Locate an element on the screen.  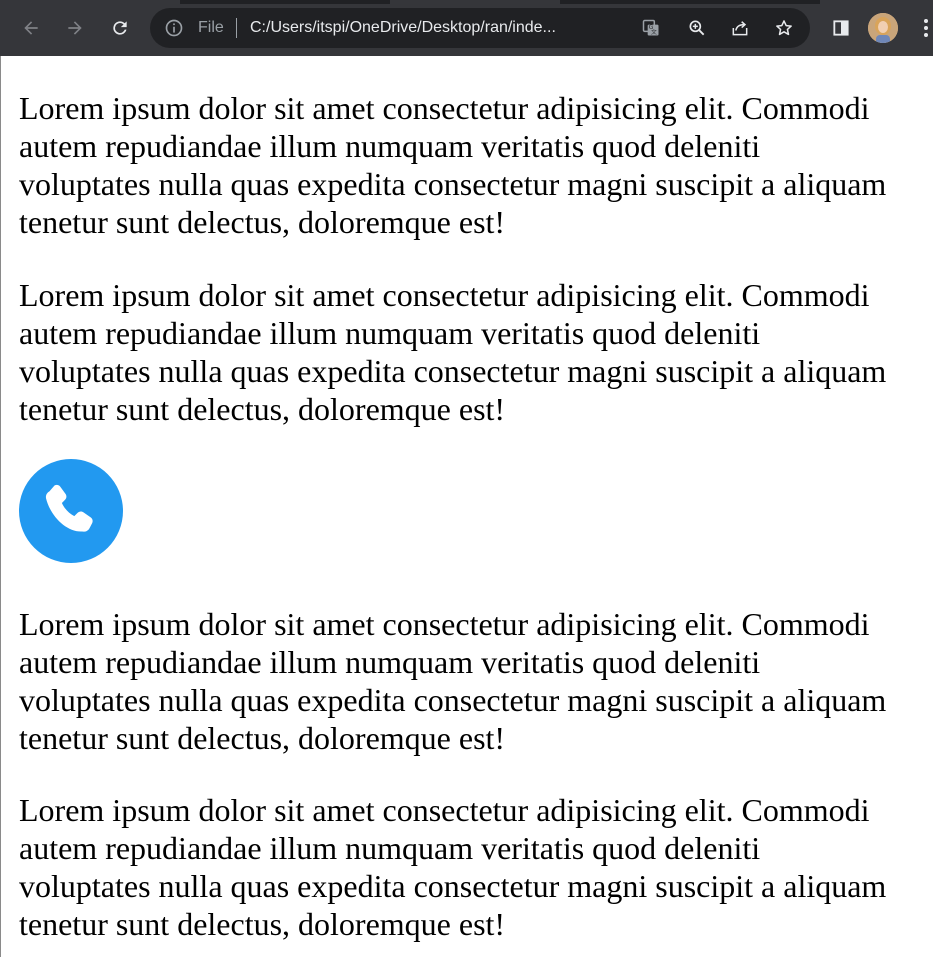
back-arrow-icon is located at coordinates (31, 28).